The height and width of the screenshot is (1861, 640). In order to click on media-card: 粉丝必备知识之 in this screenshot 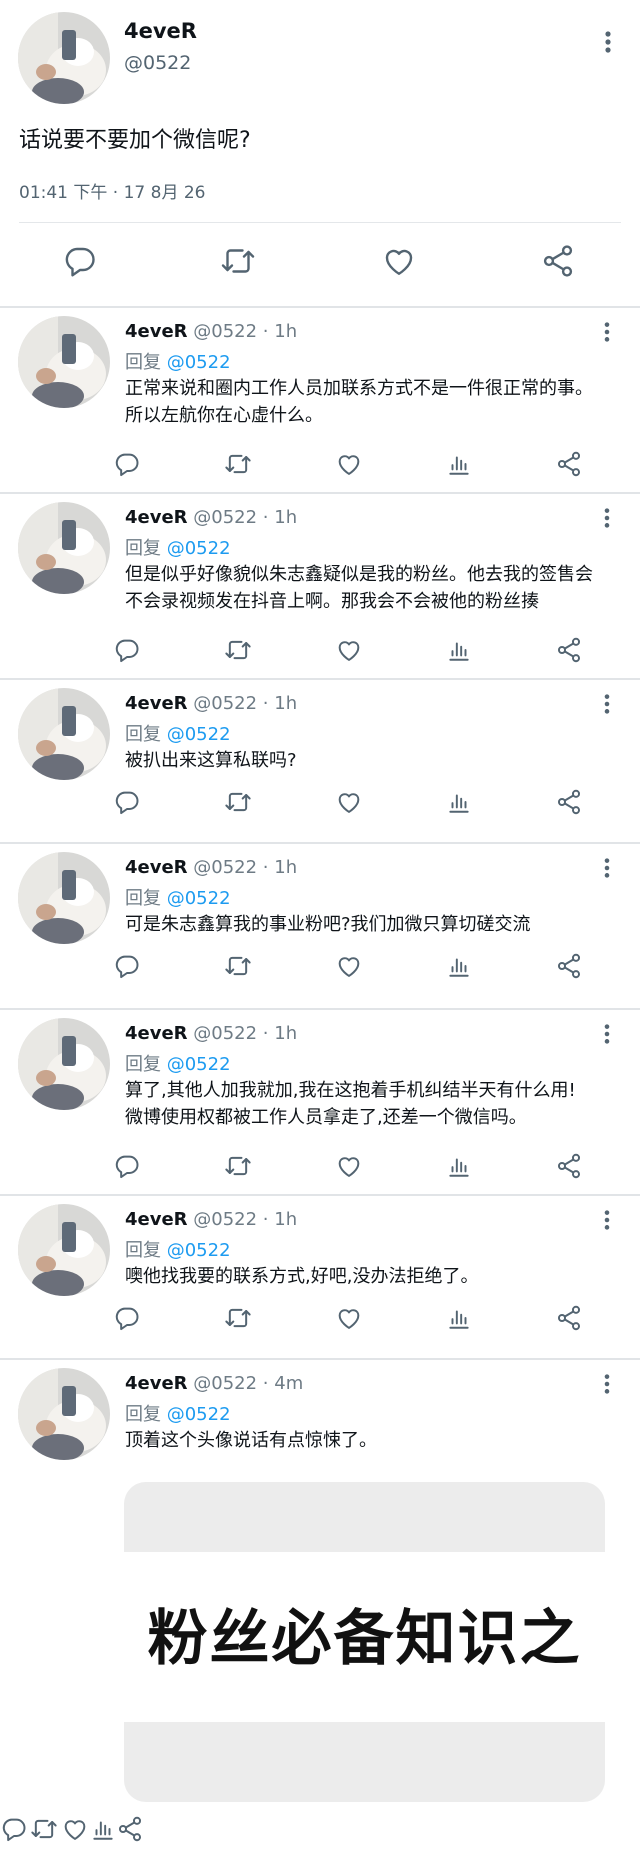, I will do `click(364, 1642)`.